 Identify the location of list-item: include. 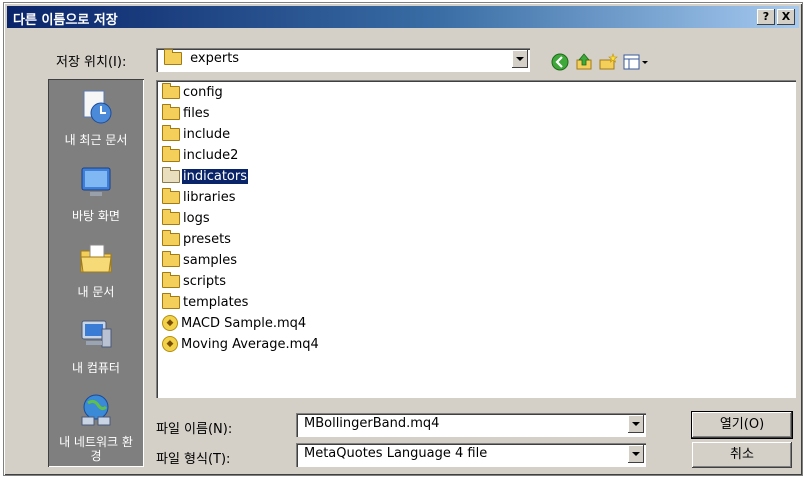
(196, 134).